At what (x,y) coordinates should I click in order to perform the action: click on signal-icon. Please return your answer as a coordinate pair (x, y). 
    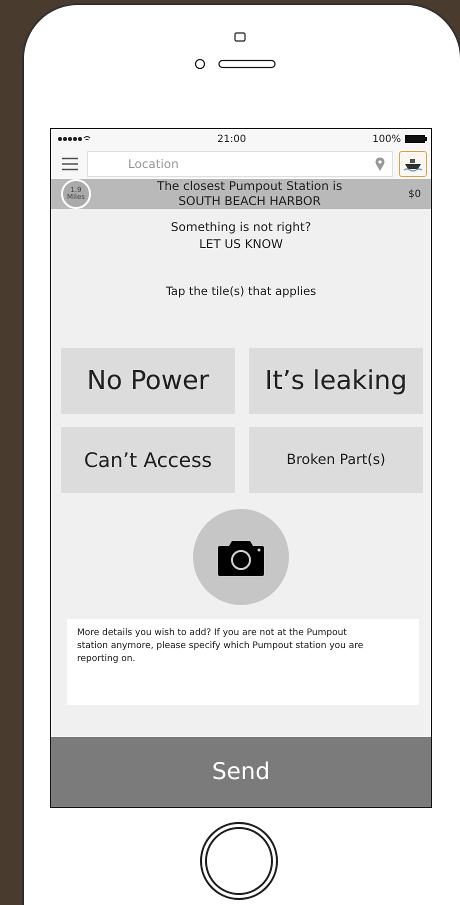
    Looking at the image, I should click on (74, 139).